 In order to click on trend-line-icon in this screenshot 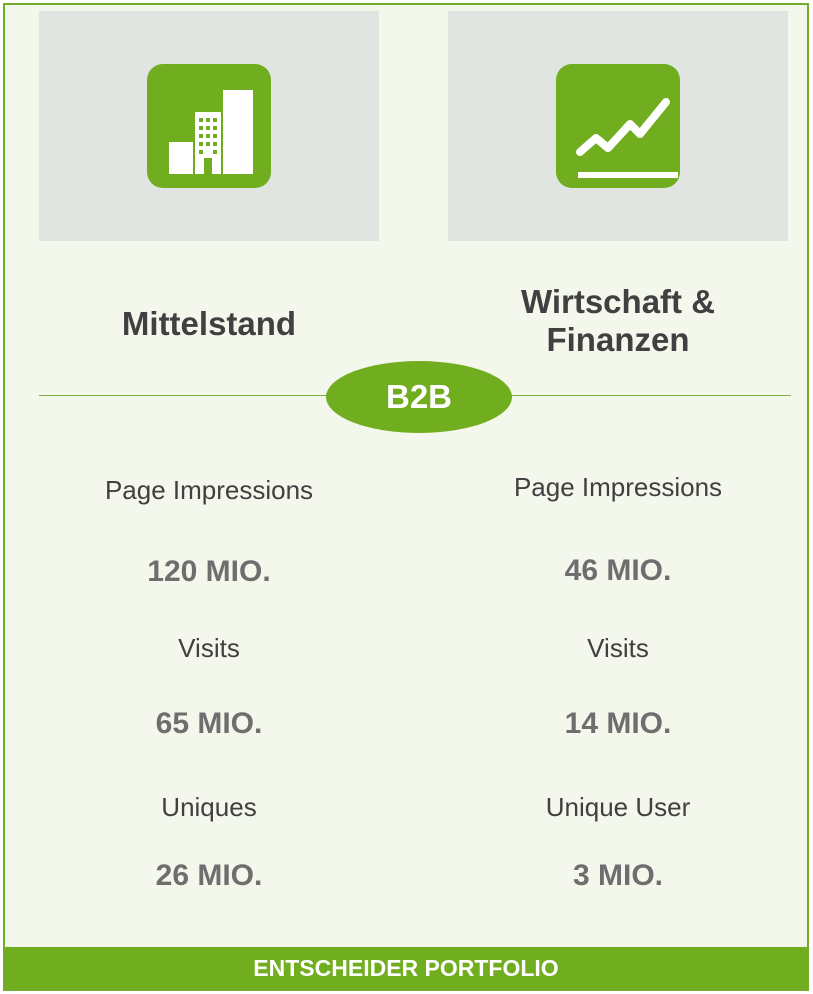, I will do `click(618, 126)`.